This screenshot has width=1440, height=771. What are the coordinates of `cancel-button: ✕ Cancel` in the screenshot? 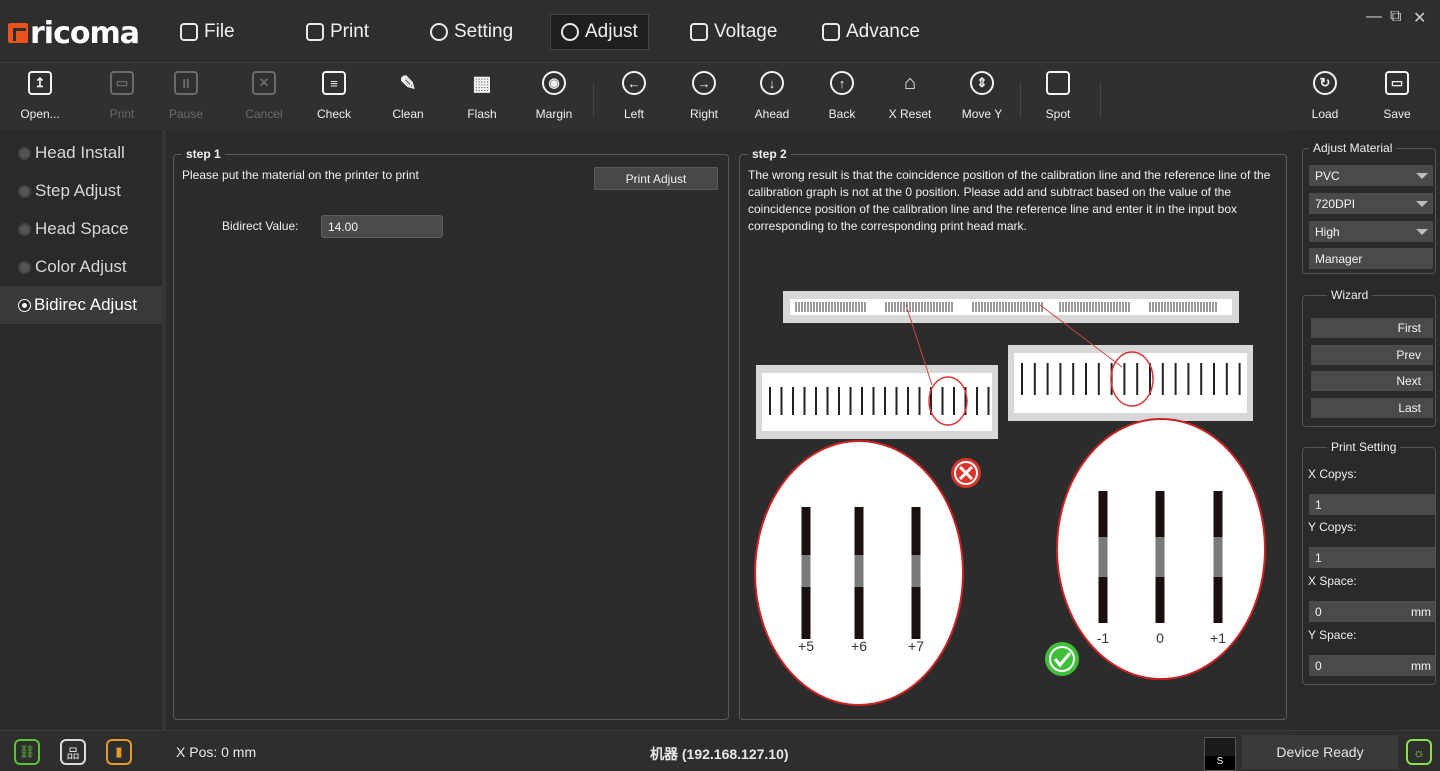 It's located at (264, 100).